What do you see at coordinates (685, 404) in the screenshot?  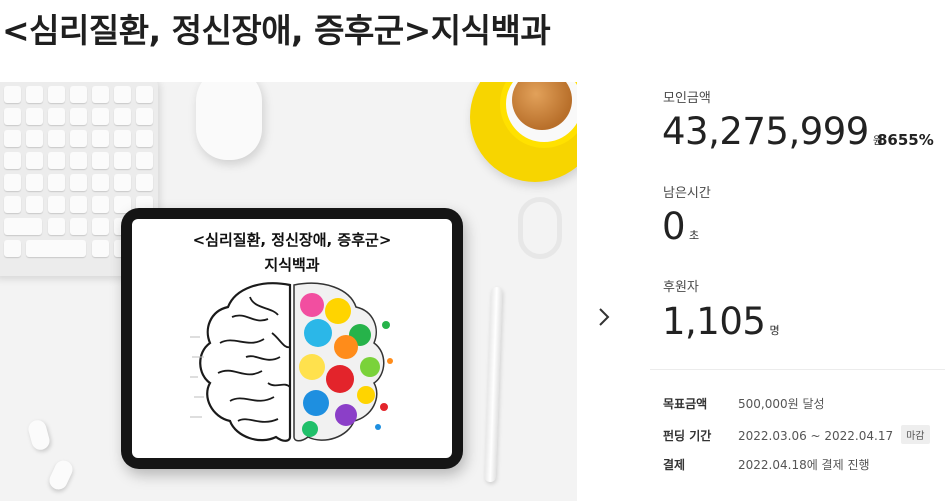 I see `goal-key: 목표금액` at bounding box center [685, 404].